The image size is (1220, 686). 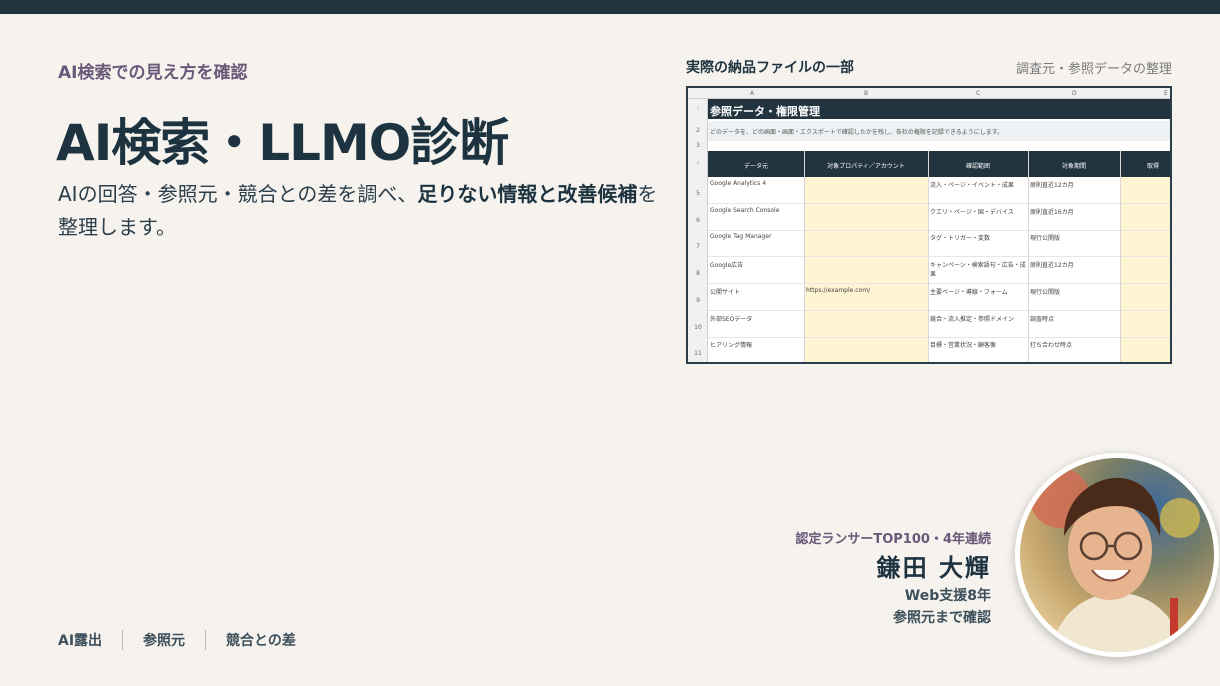 What do you see at coordinates (164, 641) in the screenshot?
I see `footer-tag: 参照元` at bounding box center [164, 641].